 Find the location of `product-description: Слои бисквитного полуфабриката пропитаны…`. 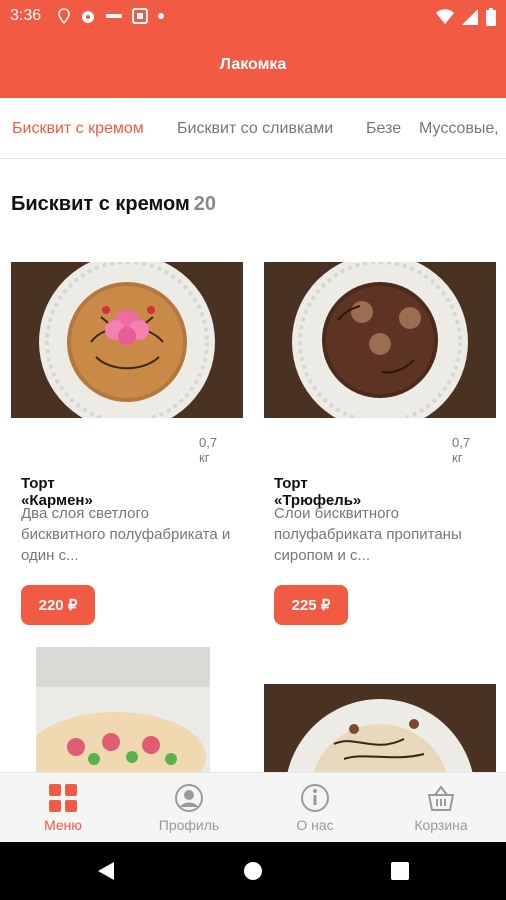

product-description: Слои бисквитного полуфабриката пропитаны… is located at coordinates (368, 534).